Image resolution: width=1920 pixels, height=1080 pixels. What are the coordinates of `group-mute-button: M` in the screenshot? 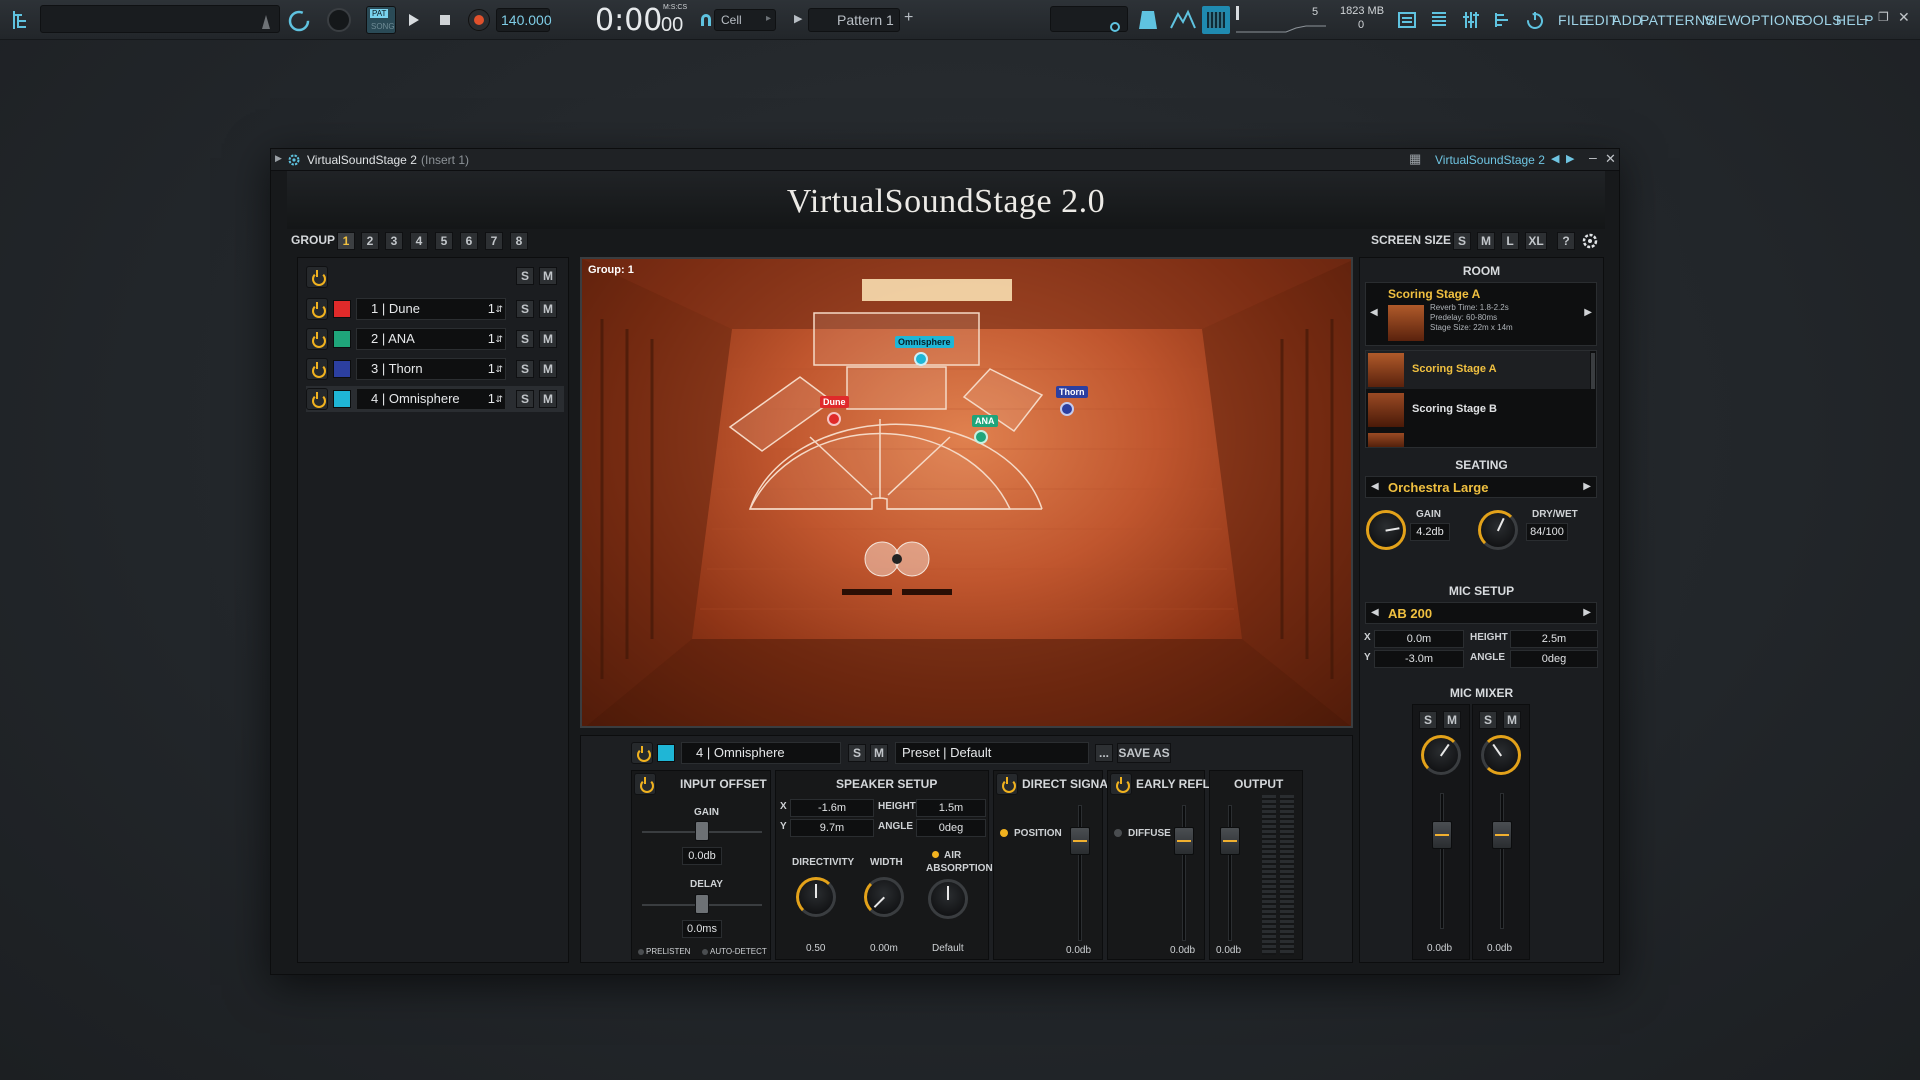 It's located at (548, 276).